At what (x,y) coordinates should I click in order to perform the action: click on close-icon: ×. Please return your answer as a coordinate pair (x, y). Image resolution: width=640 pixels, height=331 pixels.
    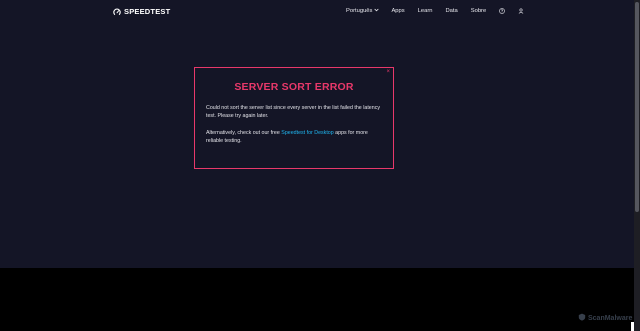
    Looking at the image, I should click on (388, 72).